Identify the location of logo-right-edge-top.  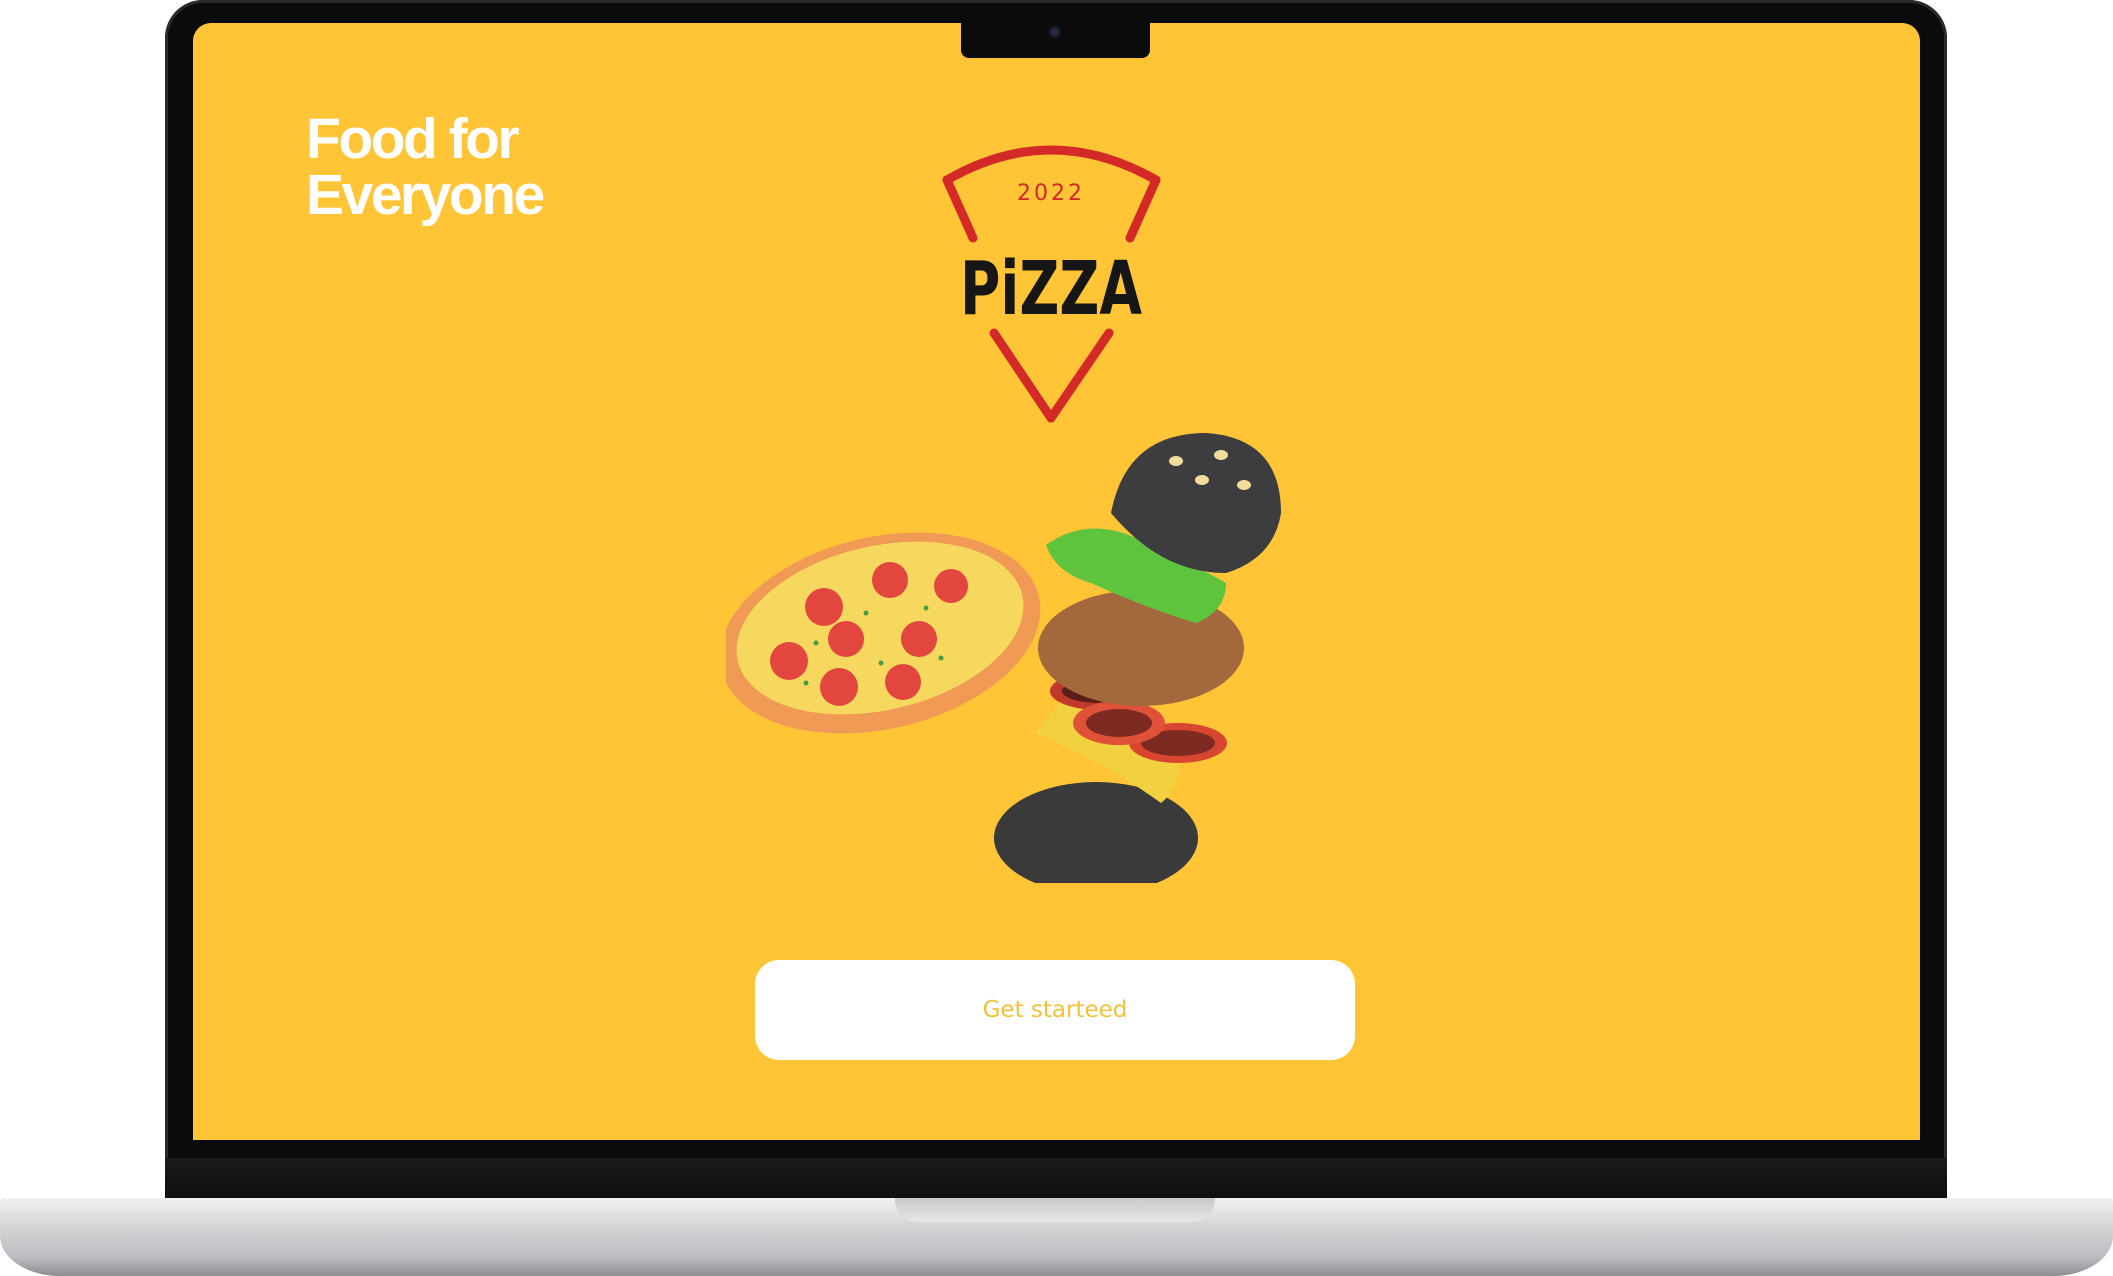
(1143, 209).